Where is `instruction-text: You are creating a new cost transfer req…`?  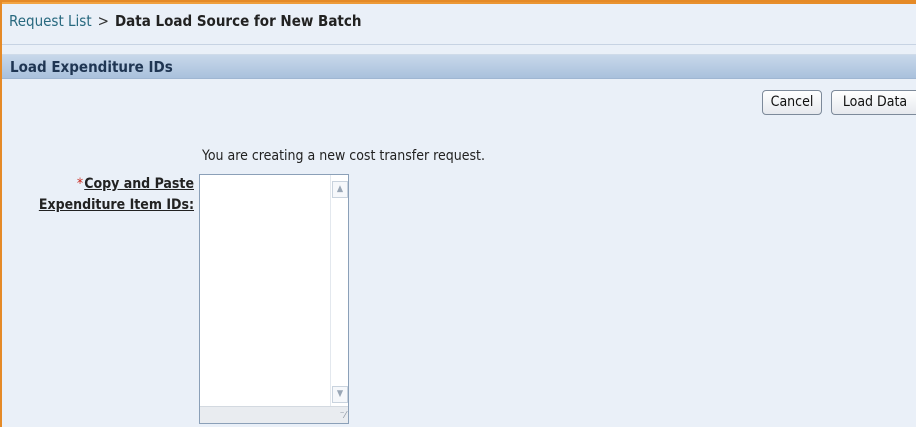
instruction-text: You are creating a new cost transfer req… is located at coordinates (343, 156).